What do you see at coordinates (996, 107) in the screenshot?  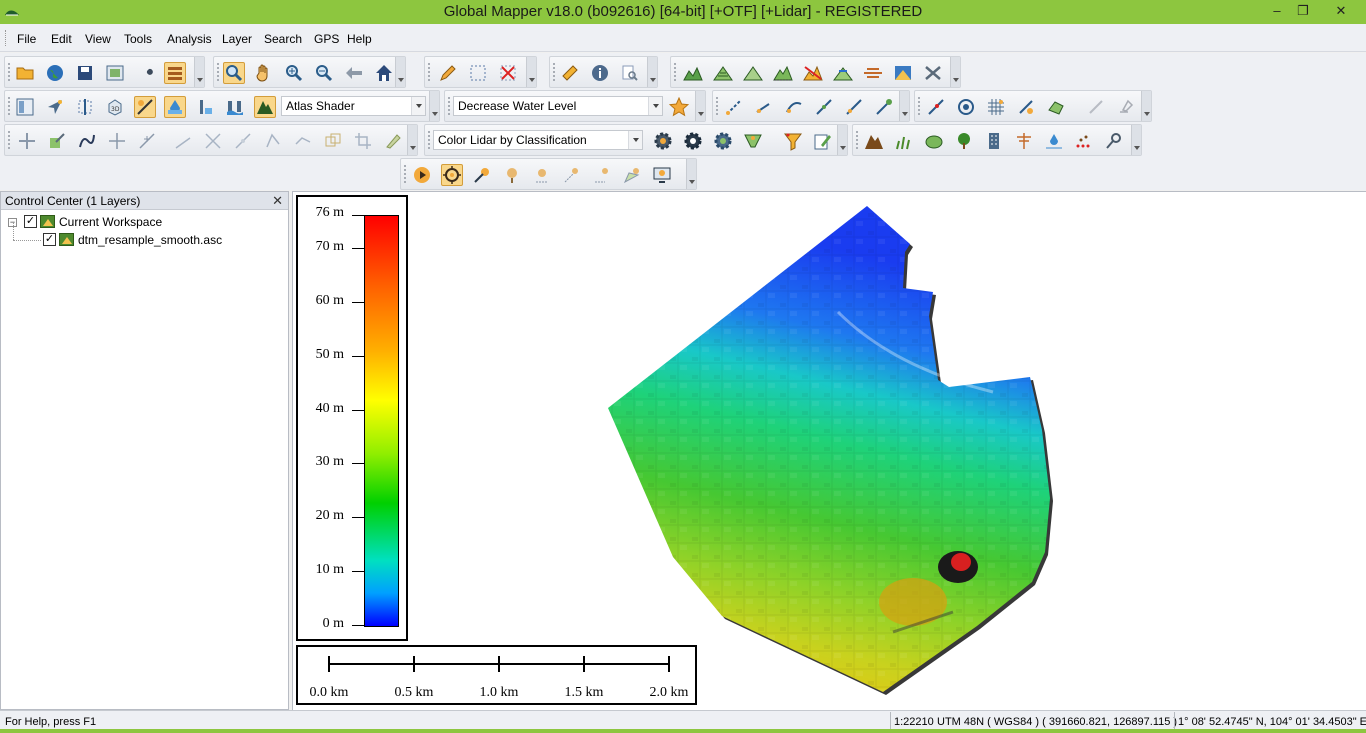 I see `grid-edit-icon` at bounding box center [996, 107].